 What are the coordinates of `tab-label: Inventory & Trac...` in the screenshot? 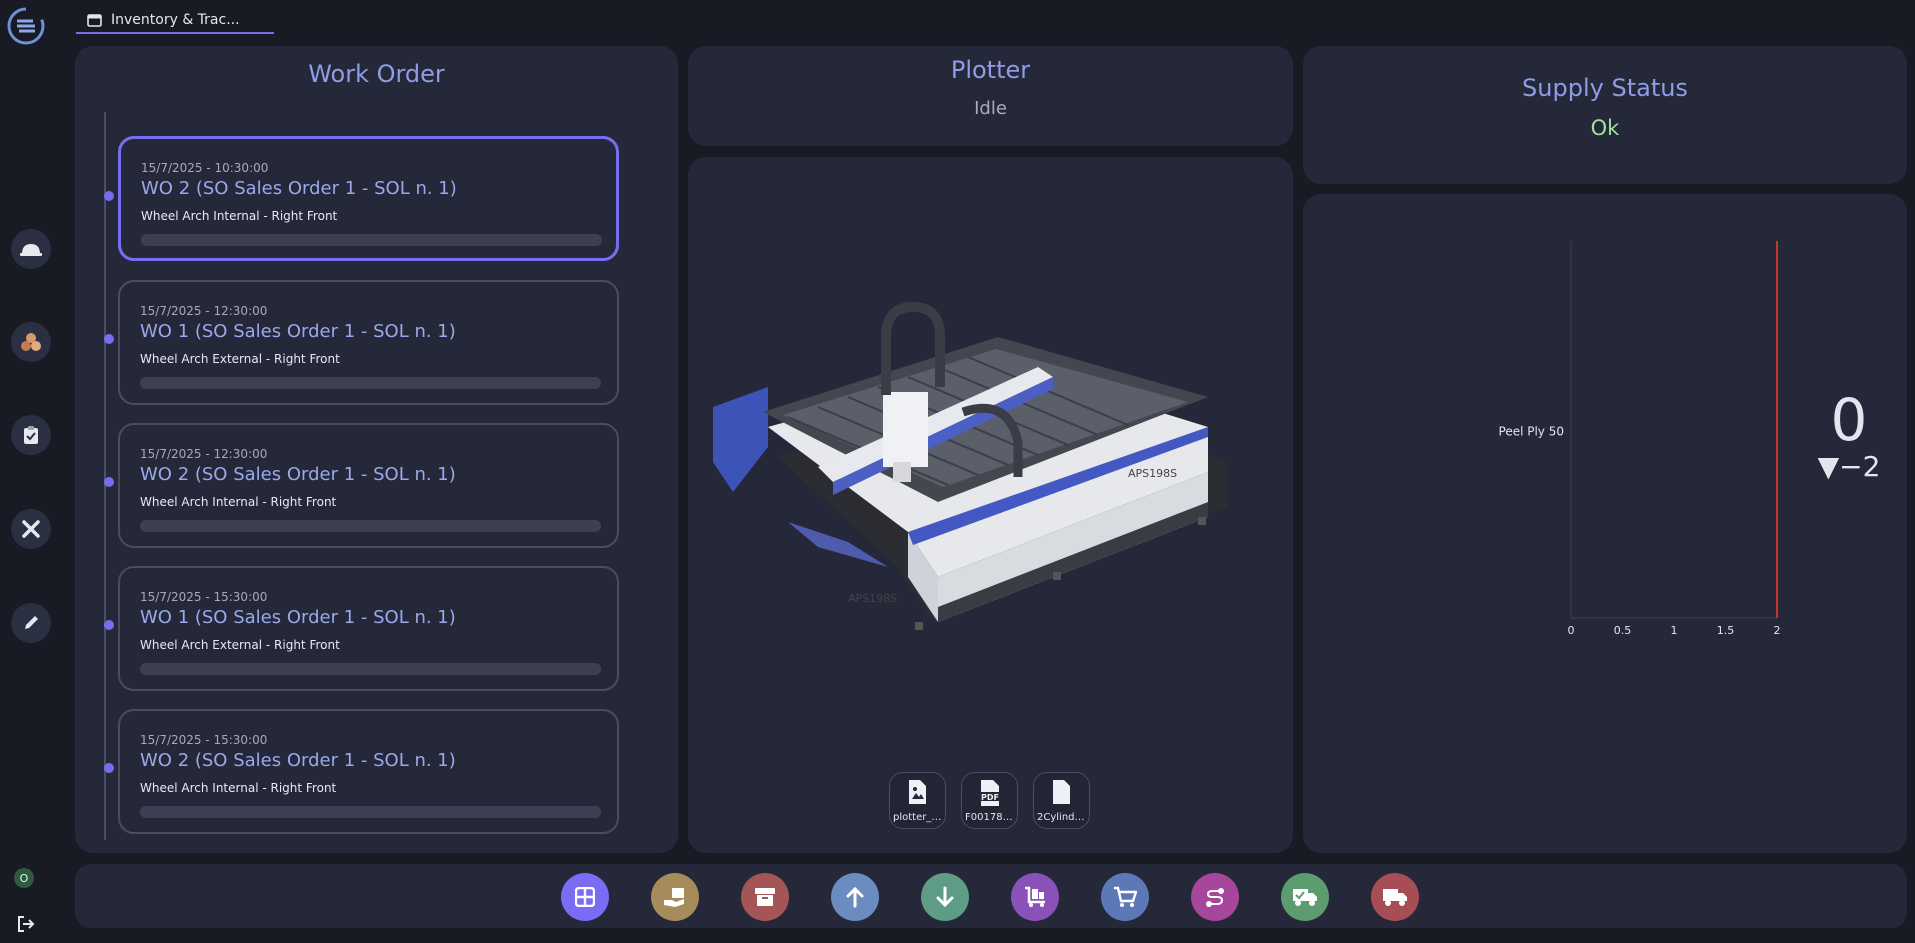 It's located at (175, 20).